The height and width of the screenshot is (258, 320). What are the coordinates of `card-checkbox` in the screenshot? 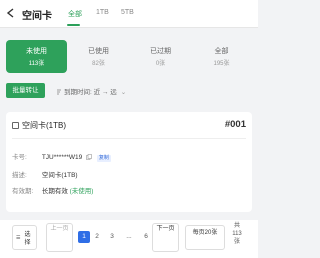 It's located at (15, 125).